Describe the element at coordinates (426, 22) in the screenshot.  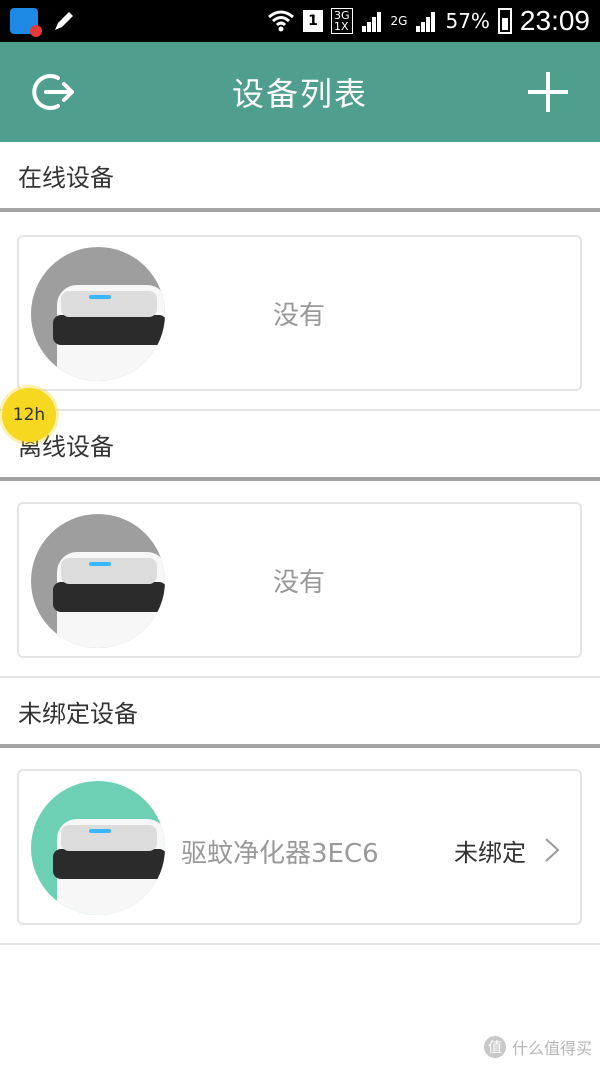
I see `signal-2g-icon` at that location.